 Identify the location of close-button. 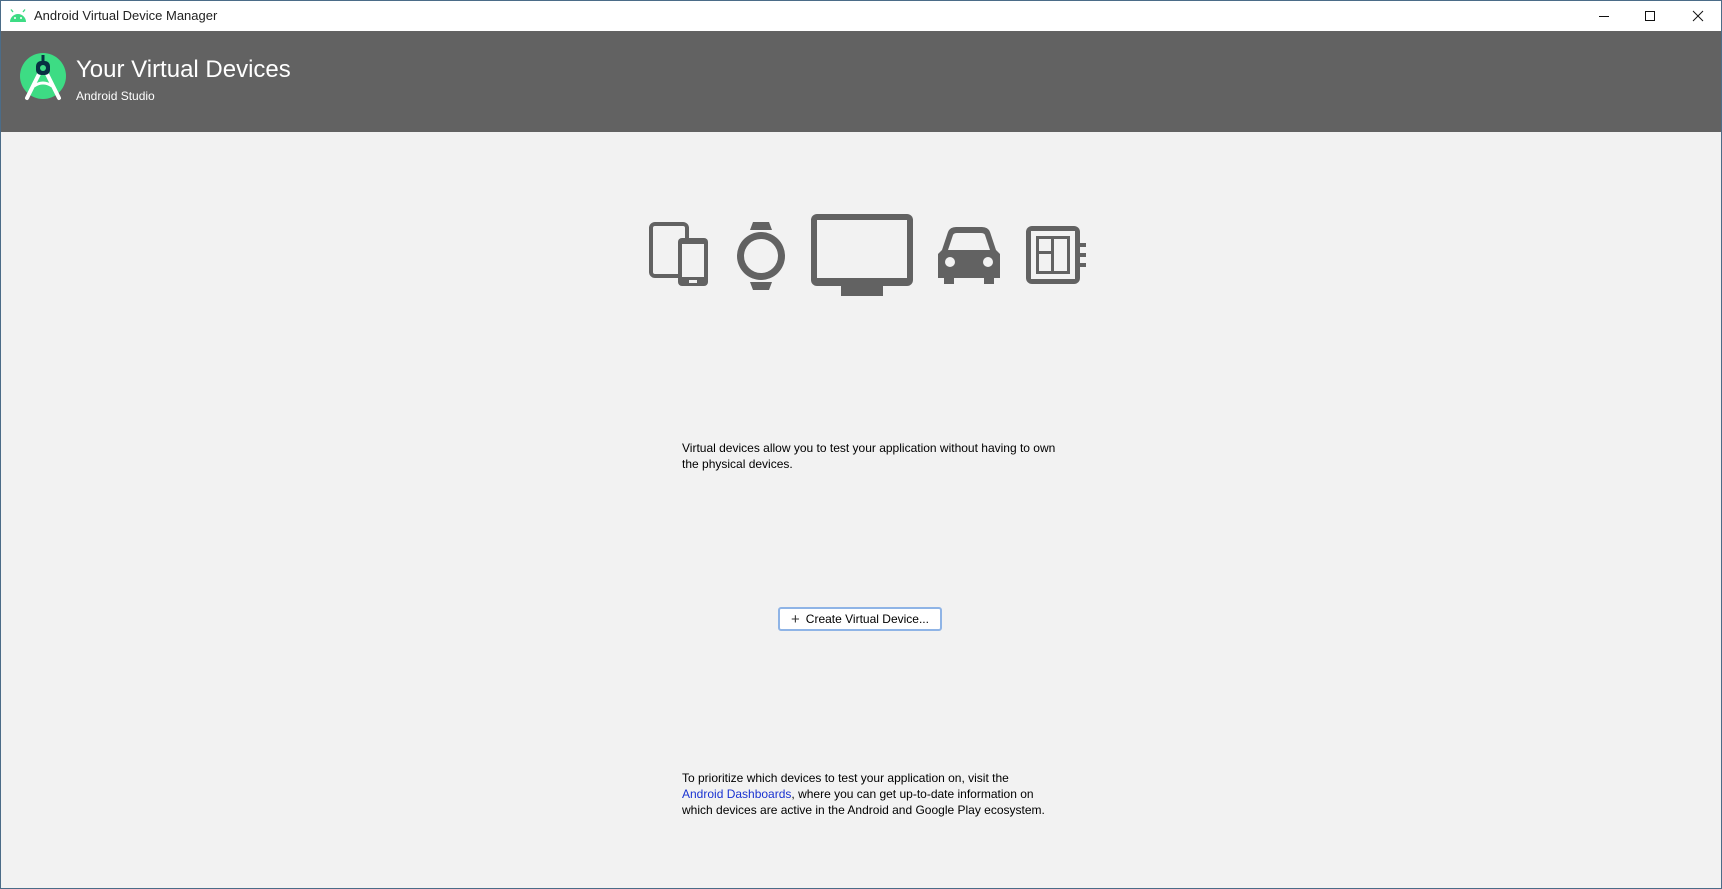
(1698, 16).